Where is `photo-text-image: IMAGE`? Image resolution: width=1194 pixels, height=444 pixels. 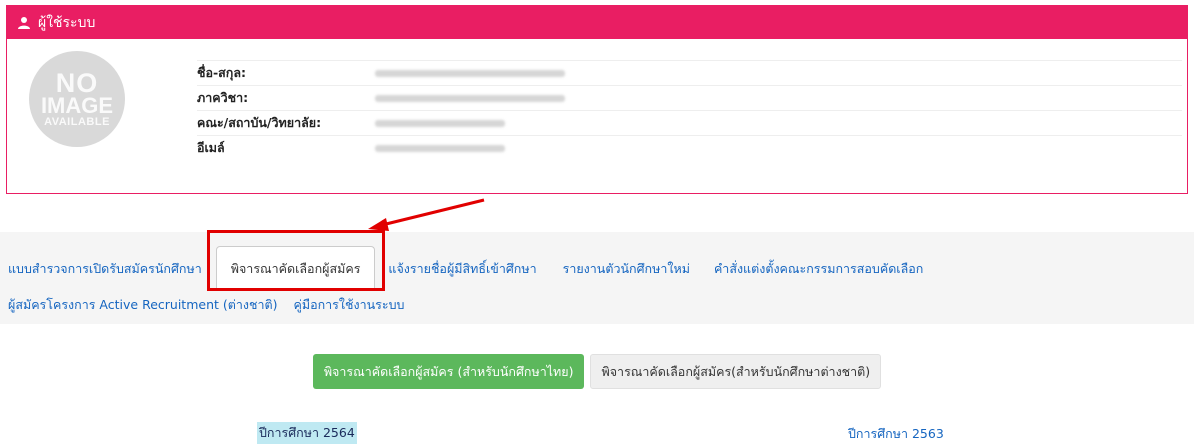 photo-text-image: IMAGE is located at coordinates (77, 106).